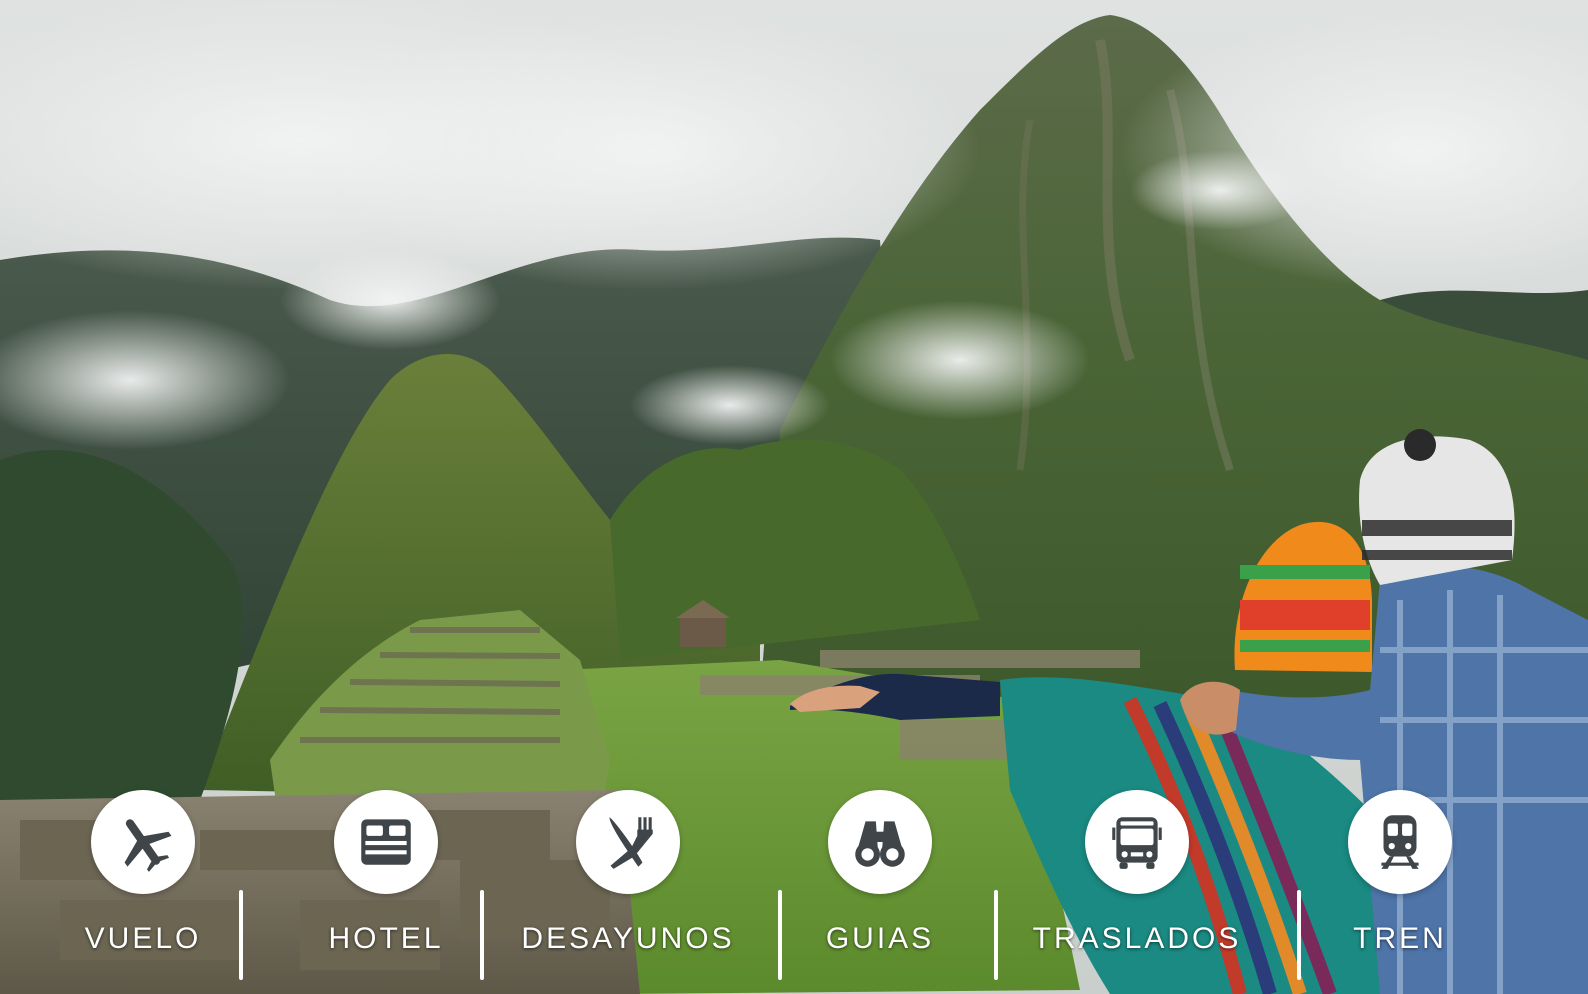  What do you see at coordinates (1400, 938) in the screenshot?
I see `feature-tren-label: TREN` at bounding box center [1400, 938].